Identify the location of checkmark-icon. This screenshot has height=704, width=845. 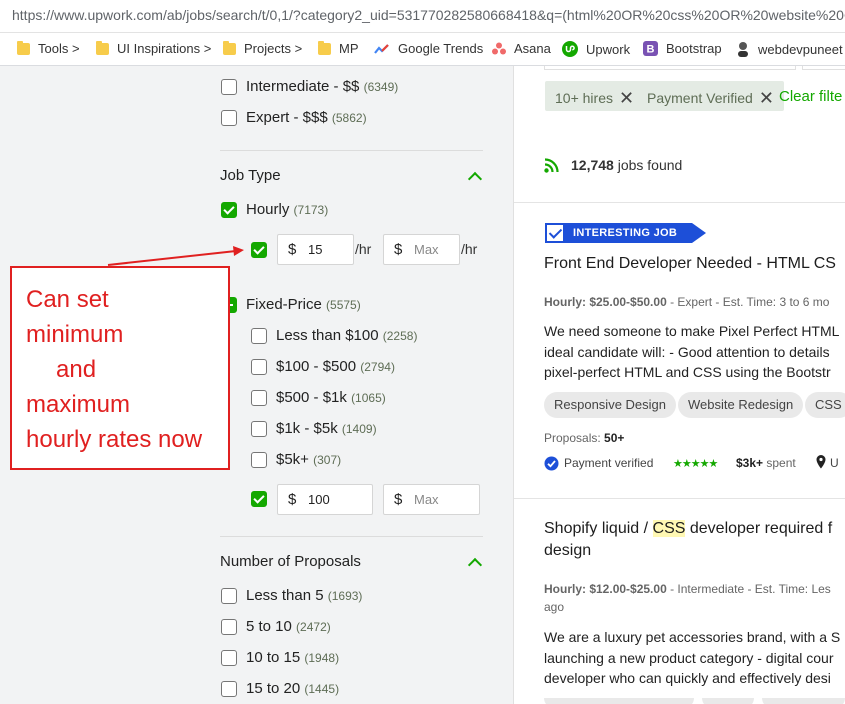
(555, 233).